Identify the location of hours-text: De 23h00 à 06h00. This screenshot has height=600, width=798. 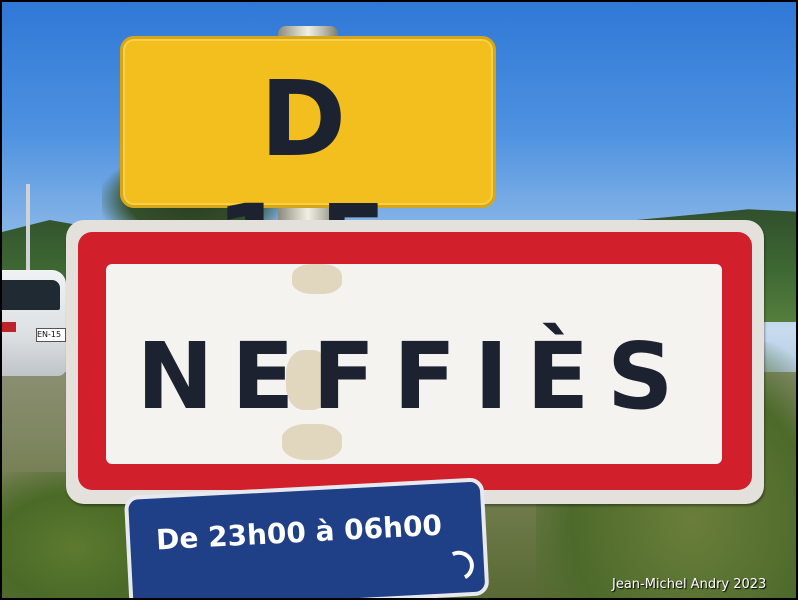
(299, 532).